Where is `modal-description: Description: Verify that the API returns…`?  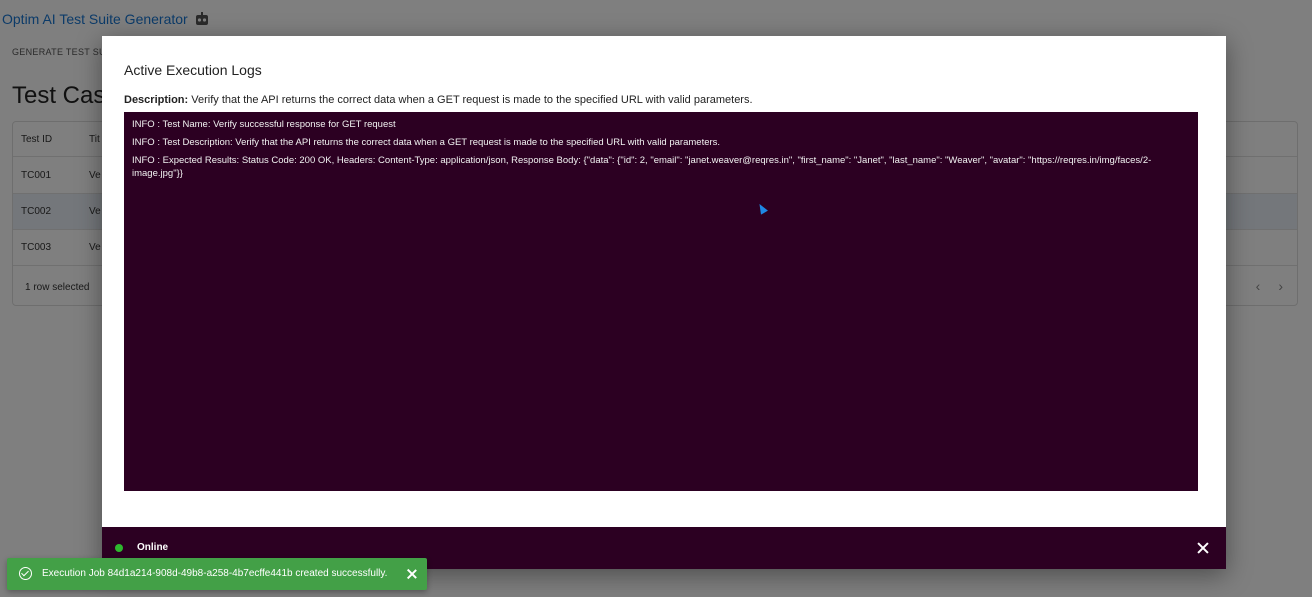
modal-description: Description: Verify that the API returns… is located at coordinates (438, 100).